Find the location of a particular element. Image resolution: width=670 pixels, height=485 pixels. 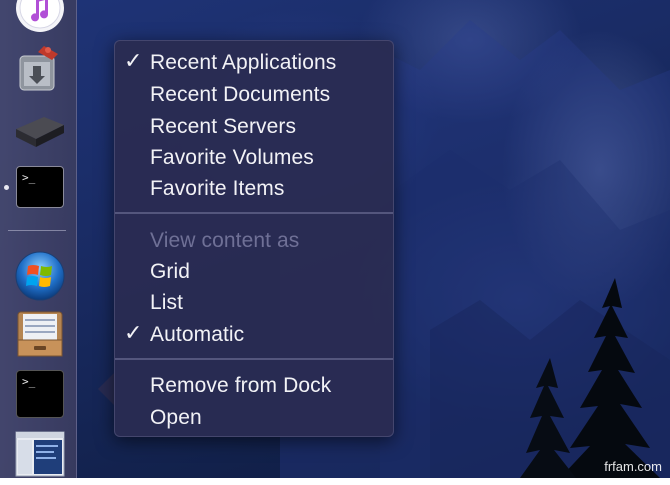

menu-item-label: Recent Documents is located at coordinates (240, 94).